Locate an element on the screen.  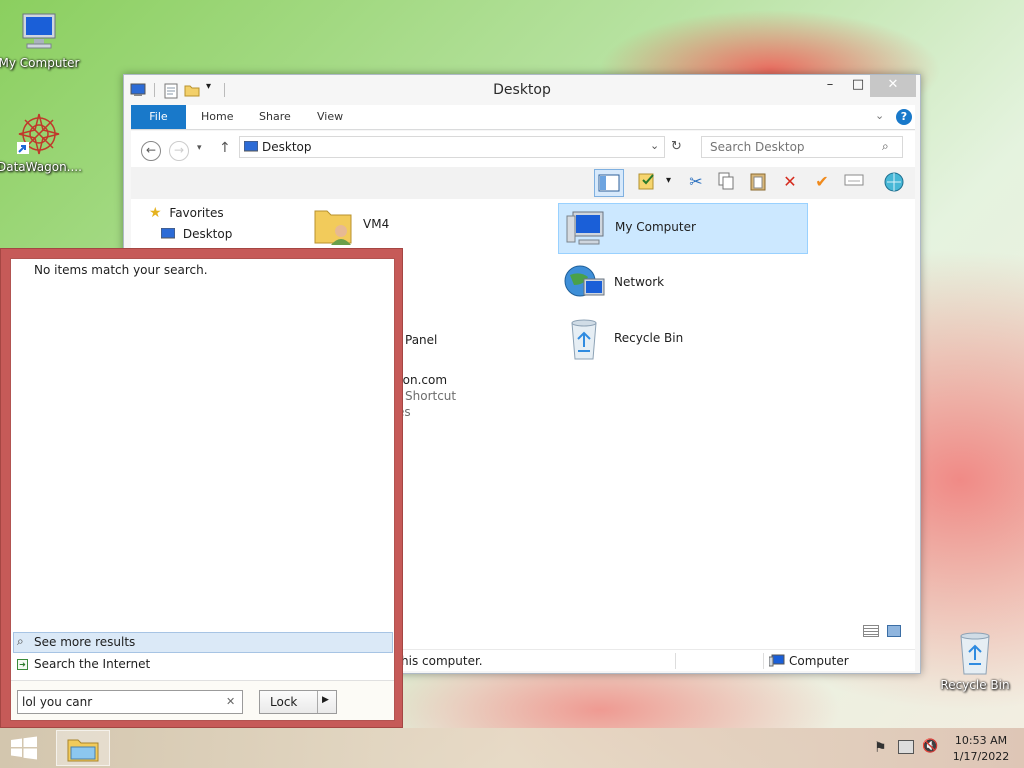
back-button: ← is located at coordinates (151, 151).